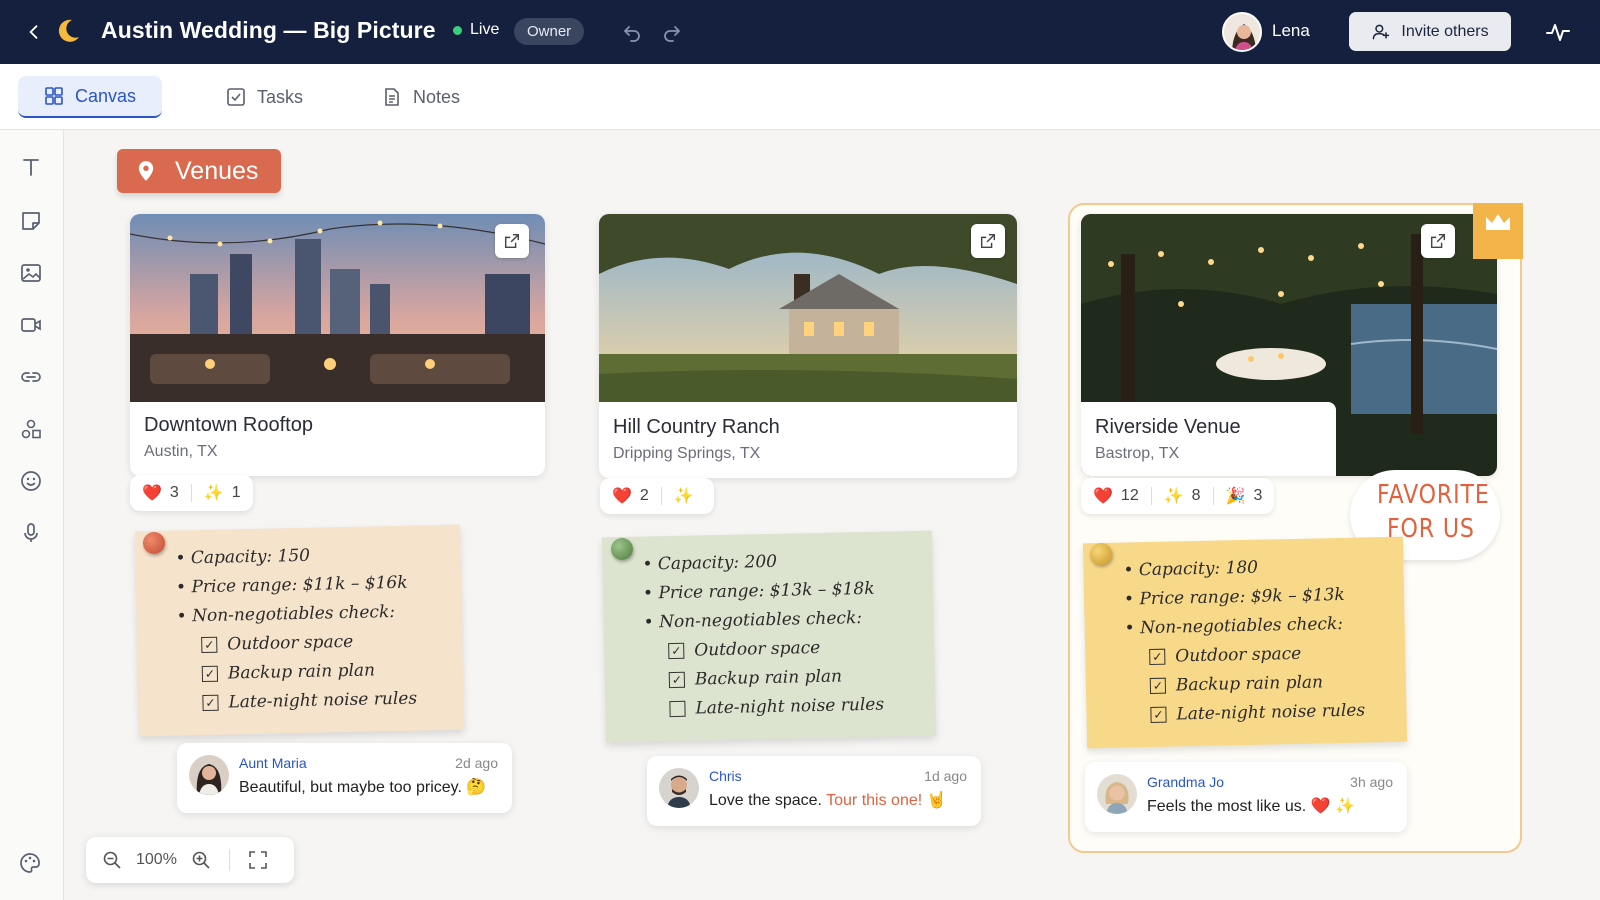 The width and height of the screenshot is (1600, 900). Describe the element at coordinates (350, 787) in the screenshot. I see `comment-body: Beautiful, but maybe too pricey.` at that location.